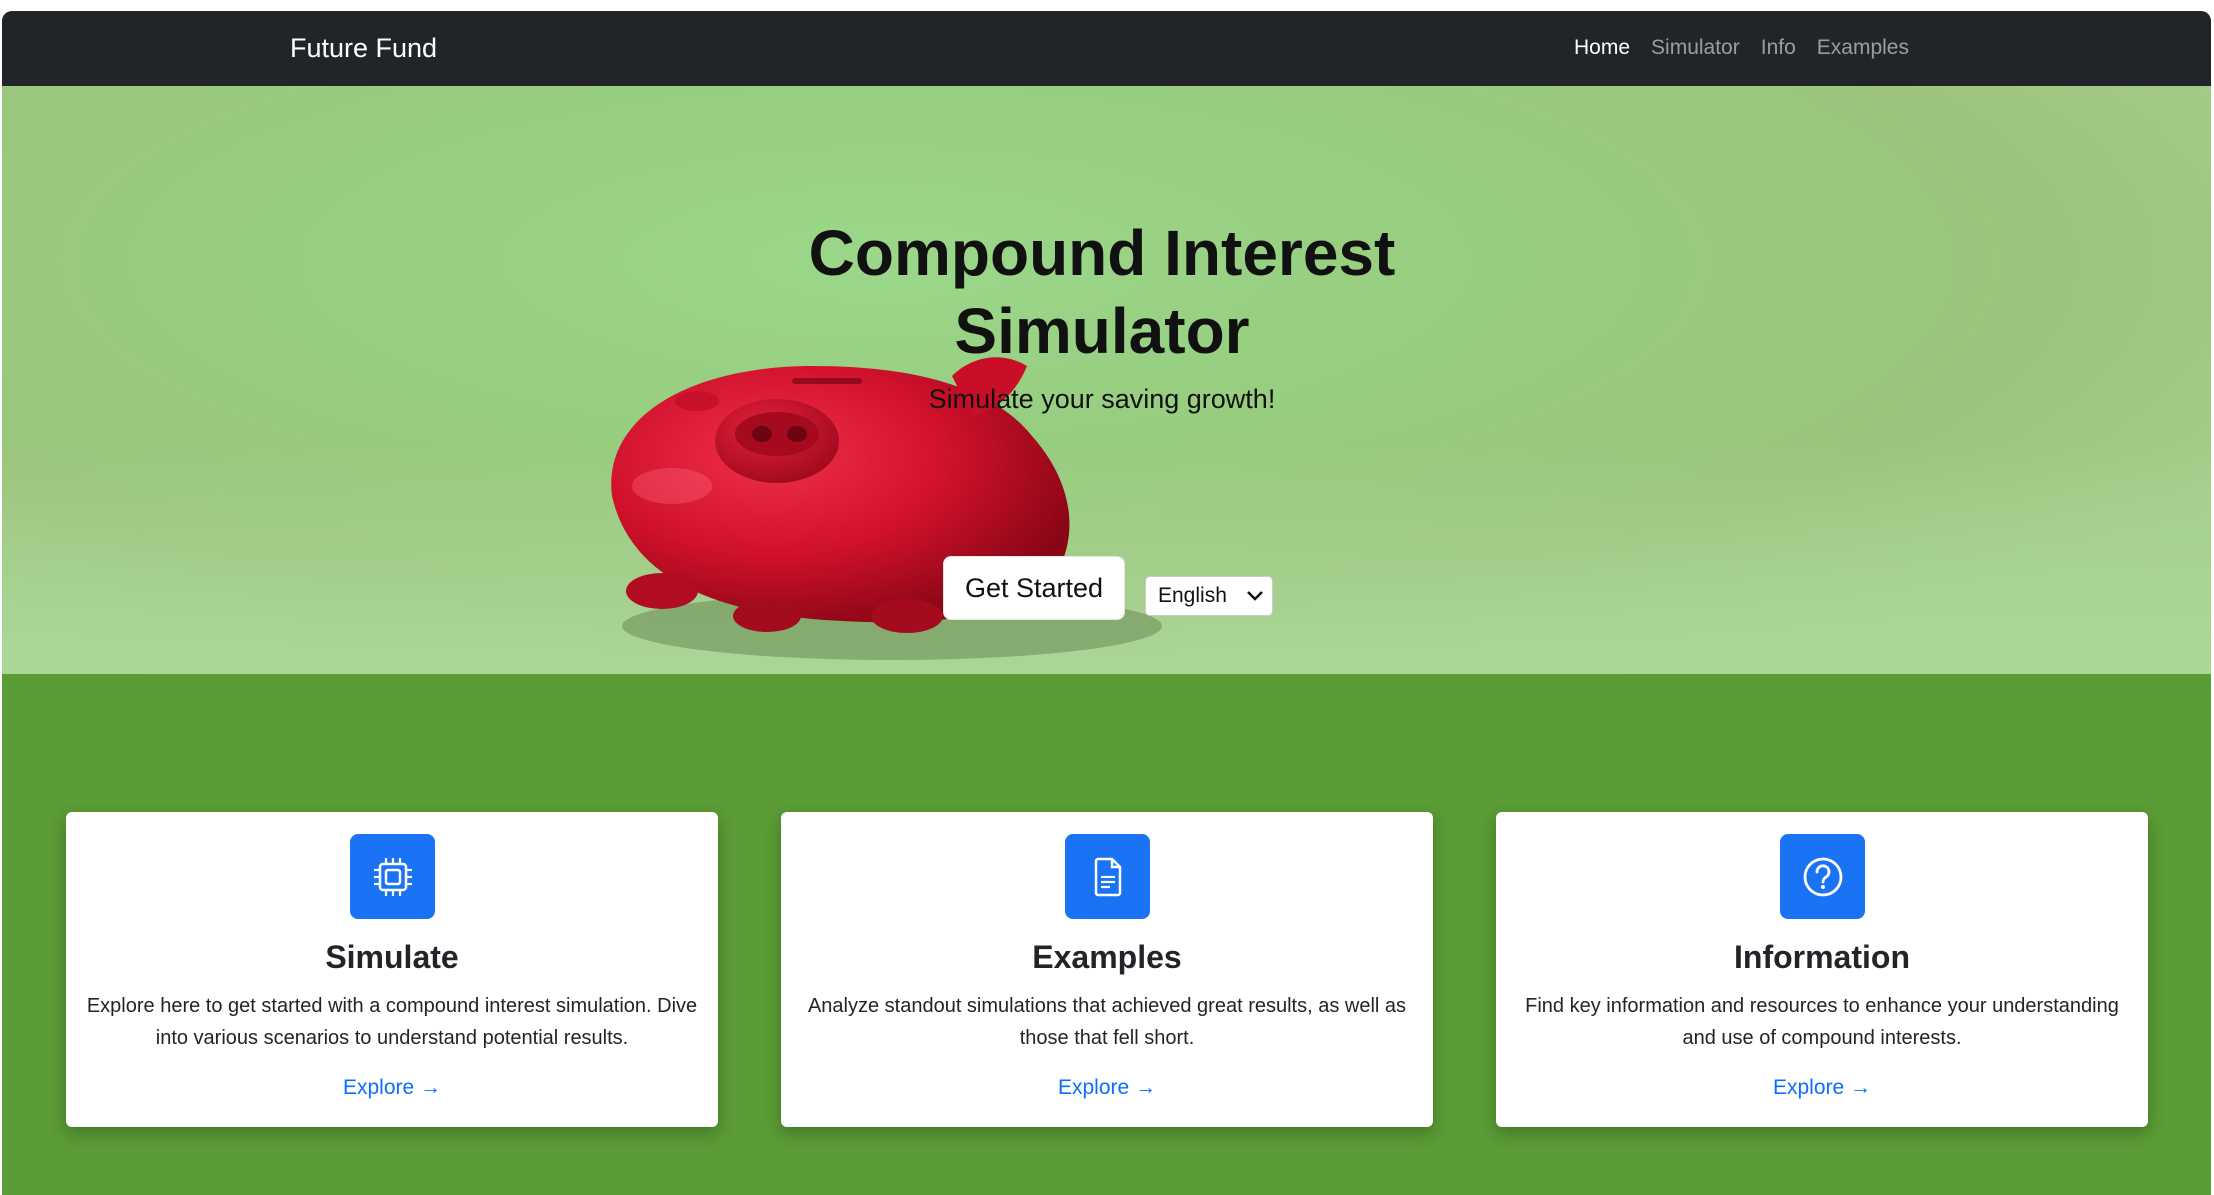 Image resolution: width=2214 pixels, height=1195 pixels. I want to click on cpu-chip-icon, so click(393, 877).